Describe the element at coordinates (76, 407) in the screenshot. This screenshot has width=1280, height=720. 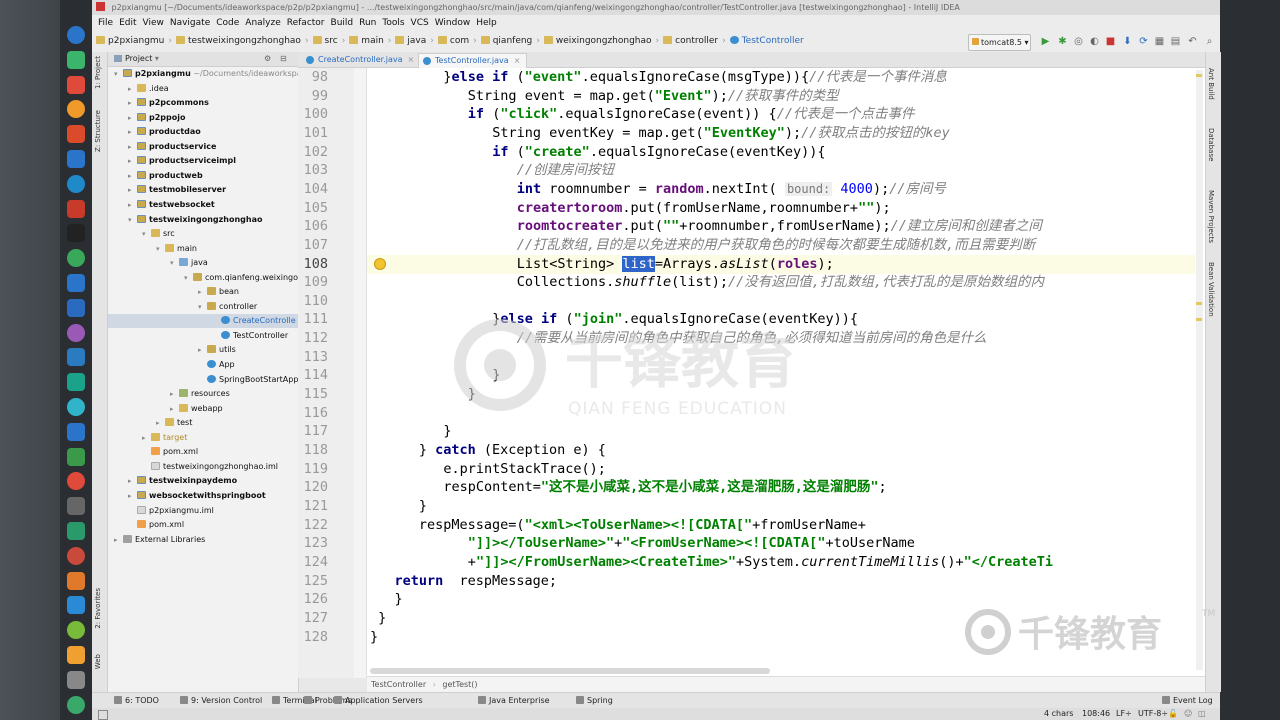
I see `chart-icon` at that location.